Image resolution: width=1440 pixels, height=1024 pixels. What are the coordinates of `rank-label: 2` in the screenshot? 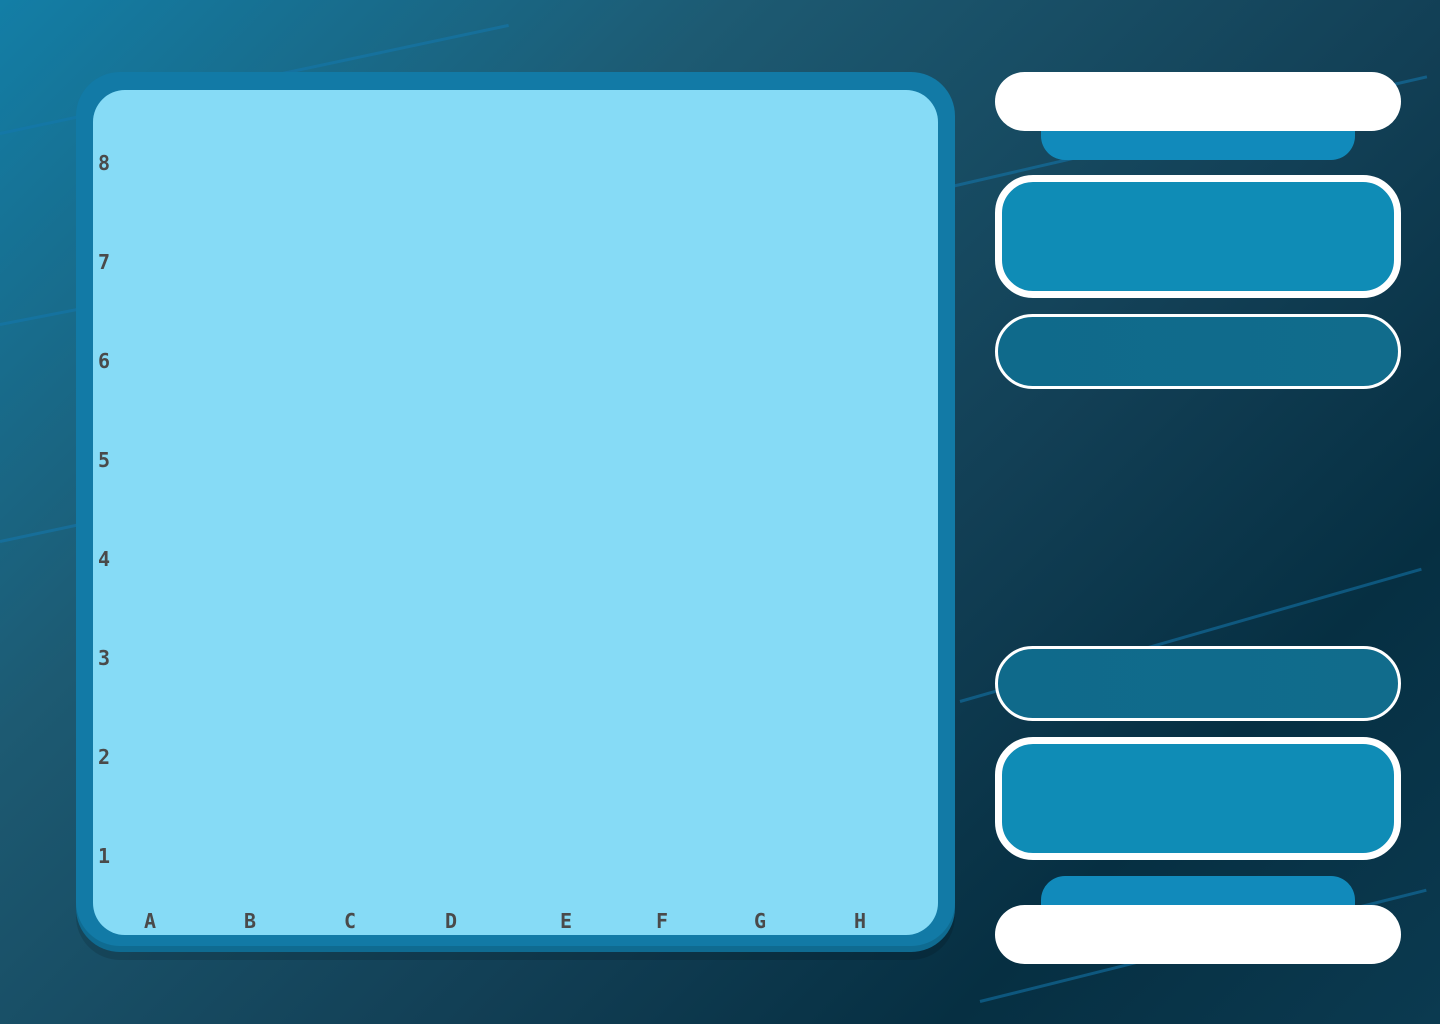 It's located at (104, 757).